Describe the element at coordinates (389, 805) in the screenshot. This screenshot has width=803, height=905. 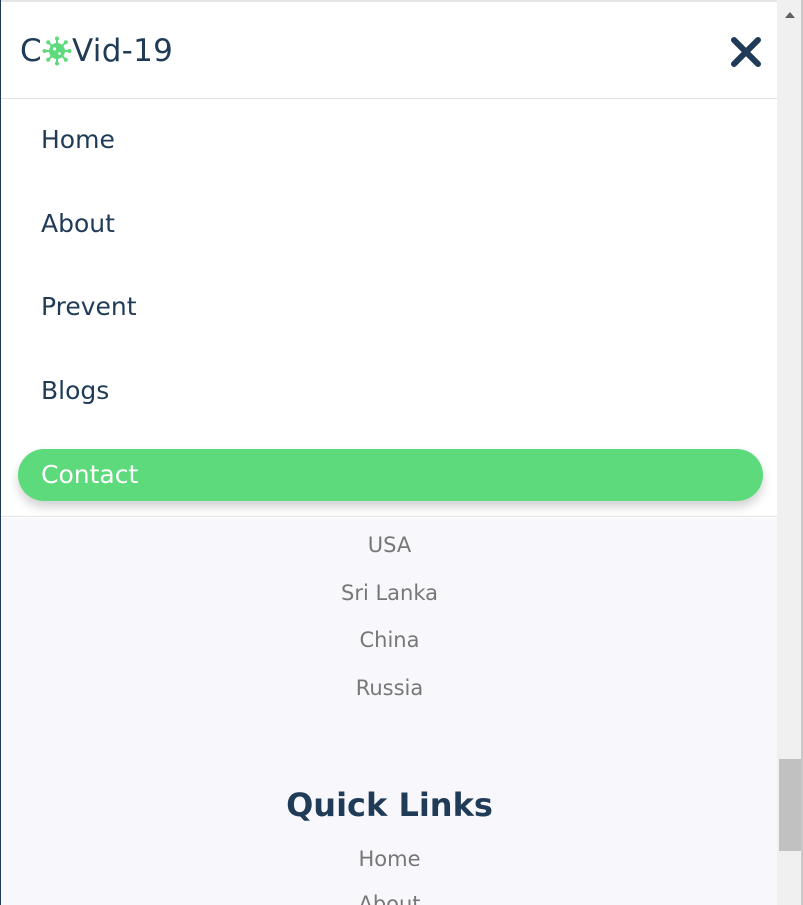
I see `quick-links-heading: Quick Links` at that location.